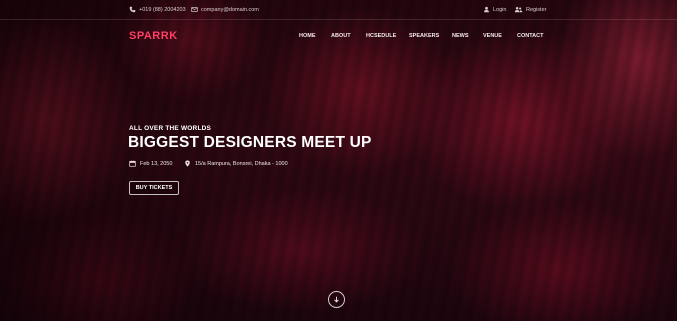 The width and height of the screenshot is (677, 321). I want to click on register-label: Register, so click(536, 9).